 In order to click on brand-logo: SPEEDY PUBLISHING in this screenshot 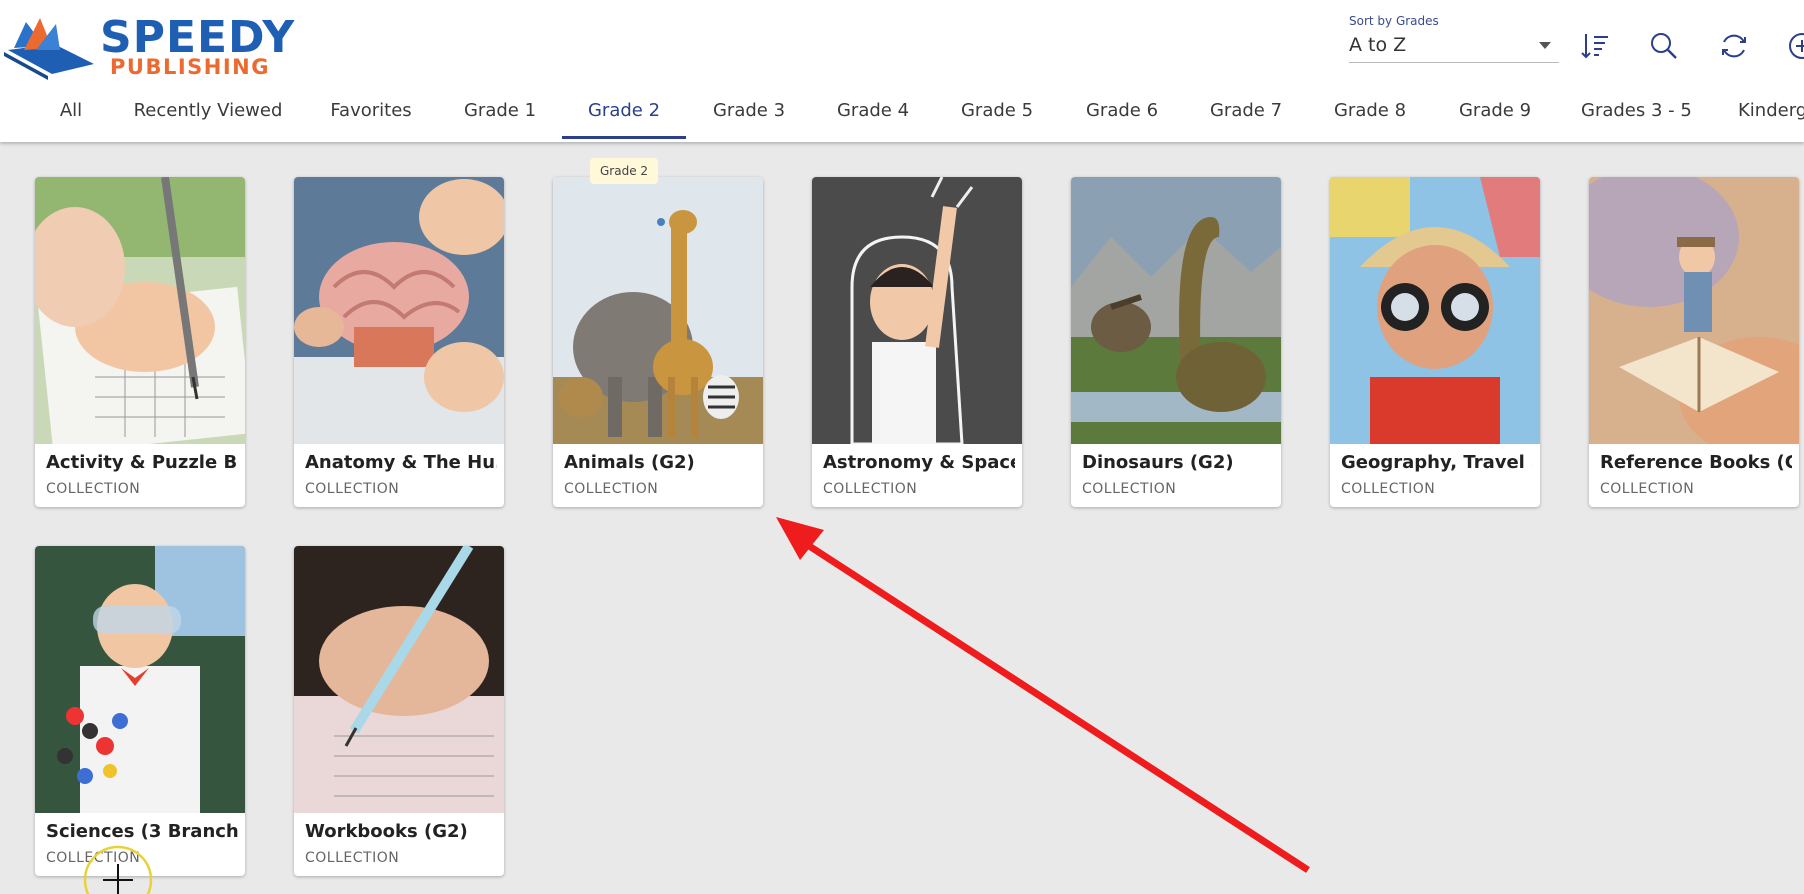, I will do `click(149, 47)`.